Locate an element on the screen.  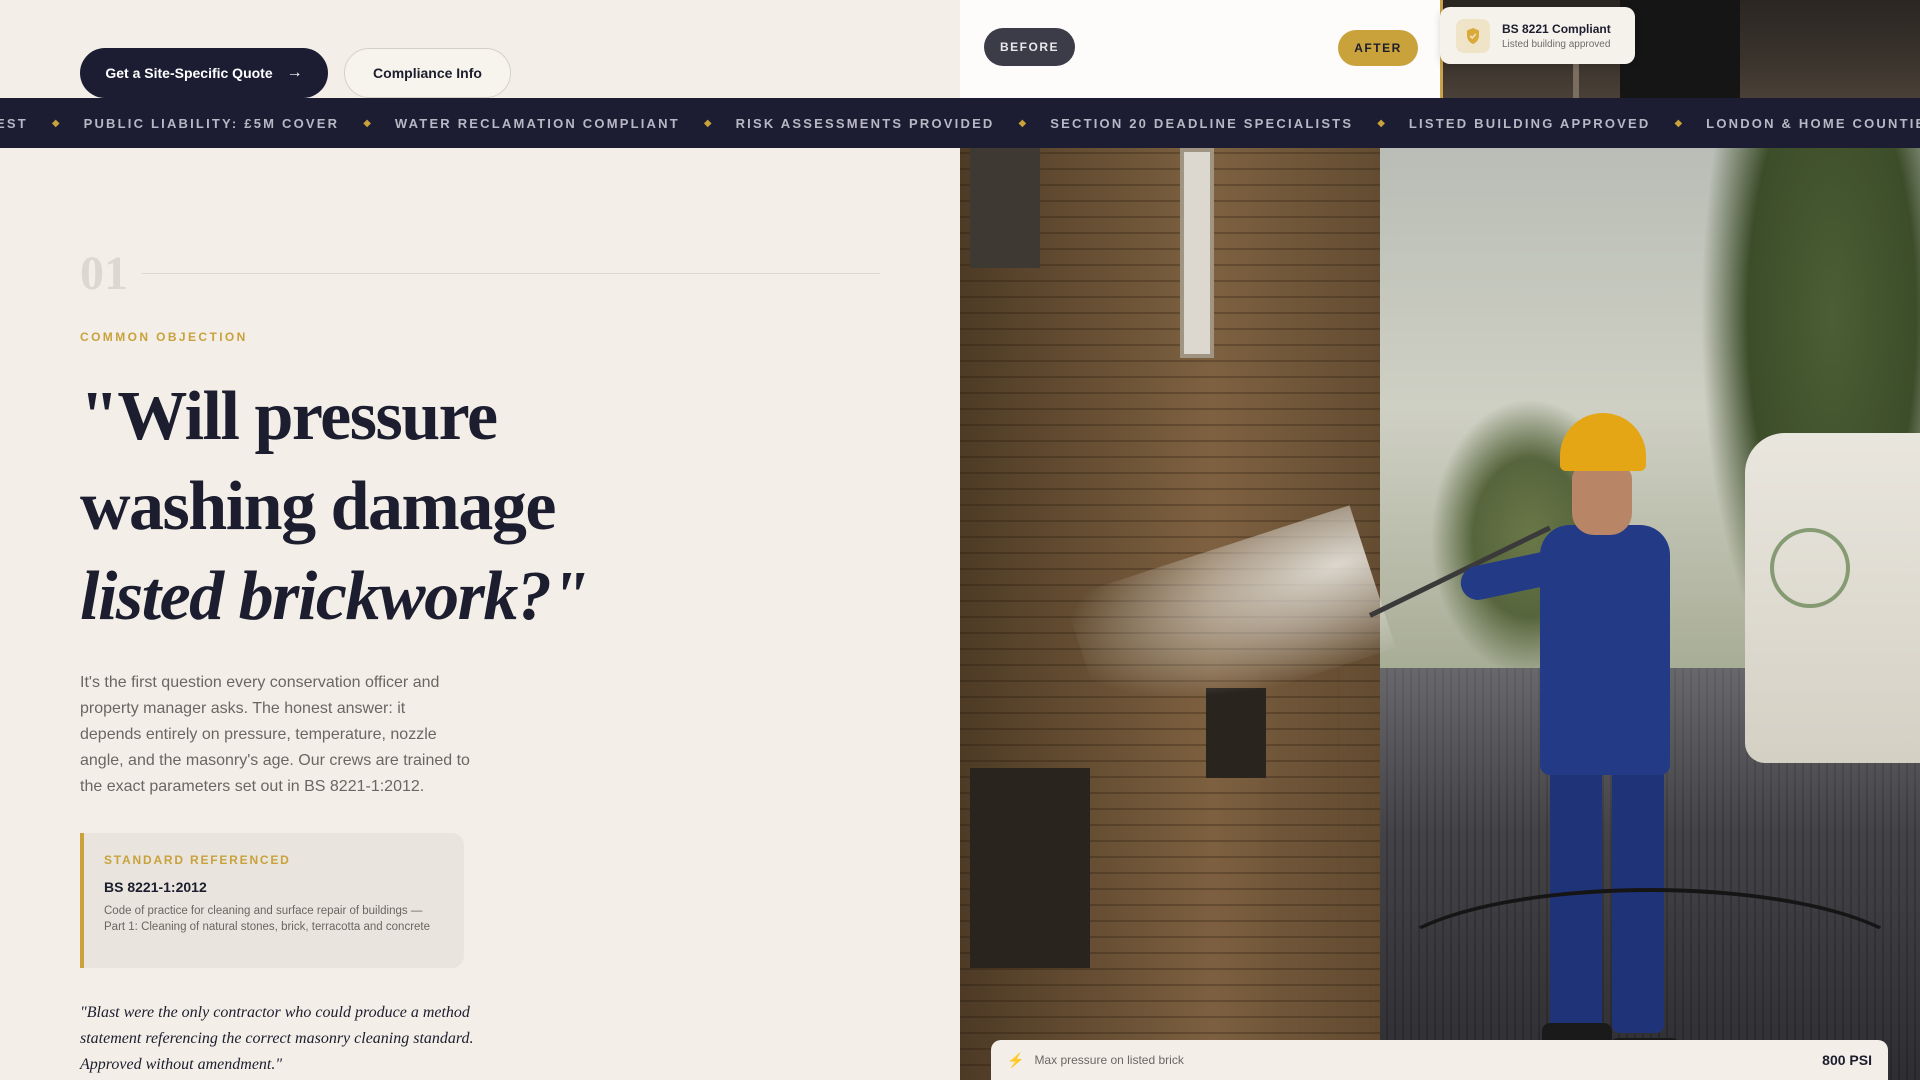
pressure-value: 800 PSI is located at coordinates (1847, 1060).